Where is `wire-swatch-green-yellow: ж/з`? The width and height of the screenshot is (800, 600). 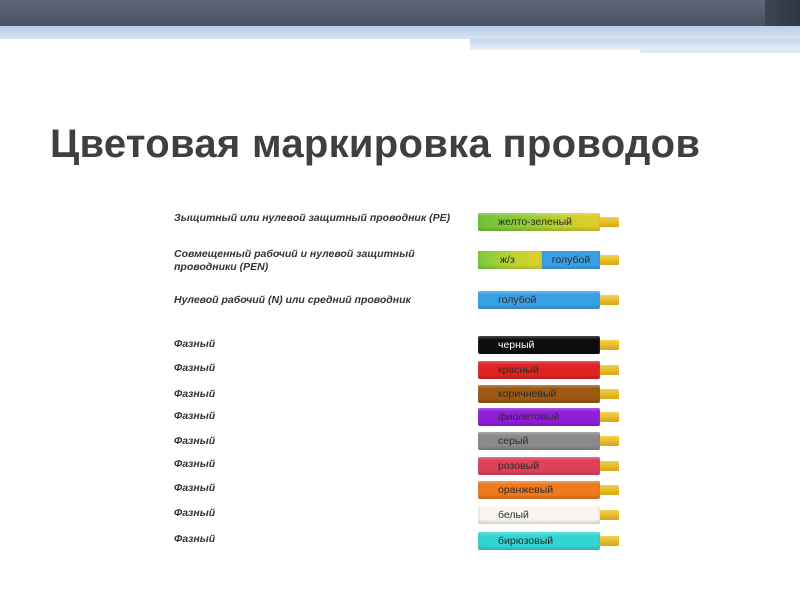
wire-swatch-green-yellow: ж/з is located at coordinates (510, 260).